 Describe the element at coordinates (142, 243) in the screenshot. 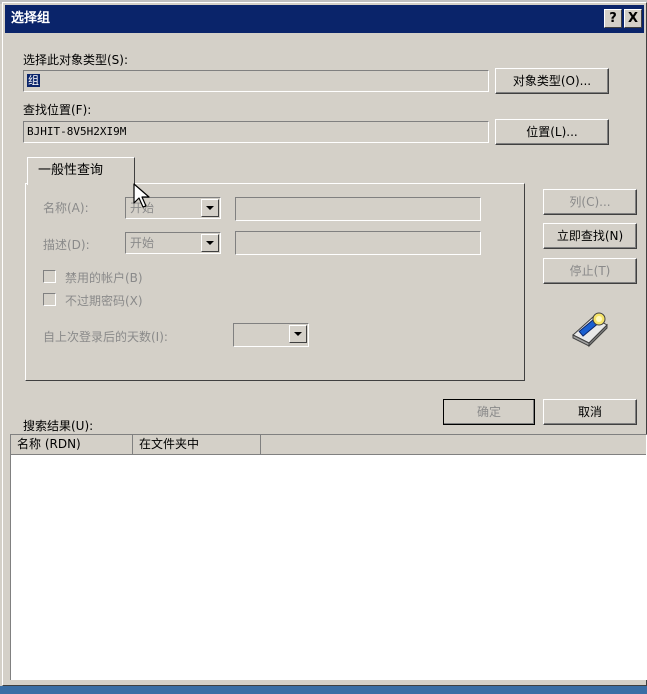

I see `description-mode-value: 开始` at that location.